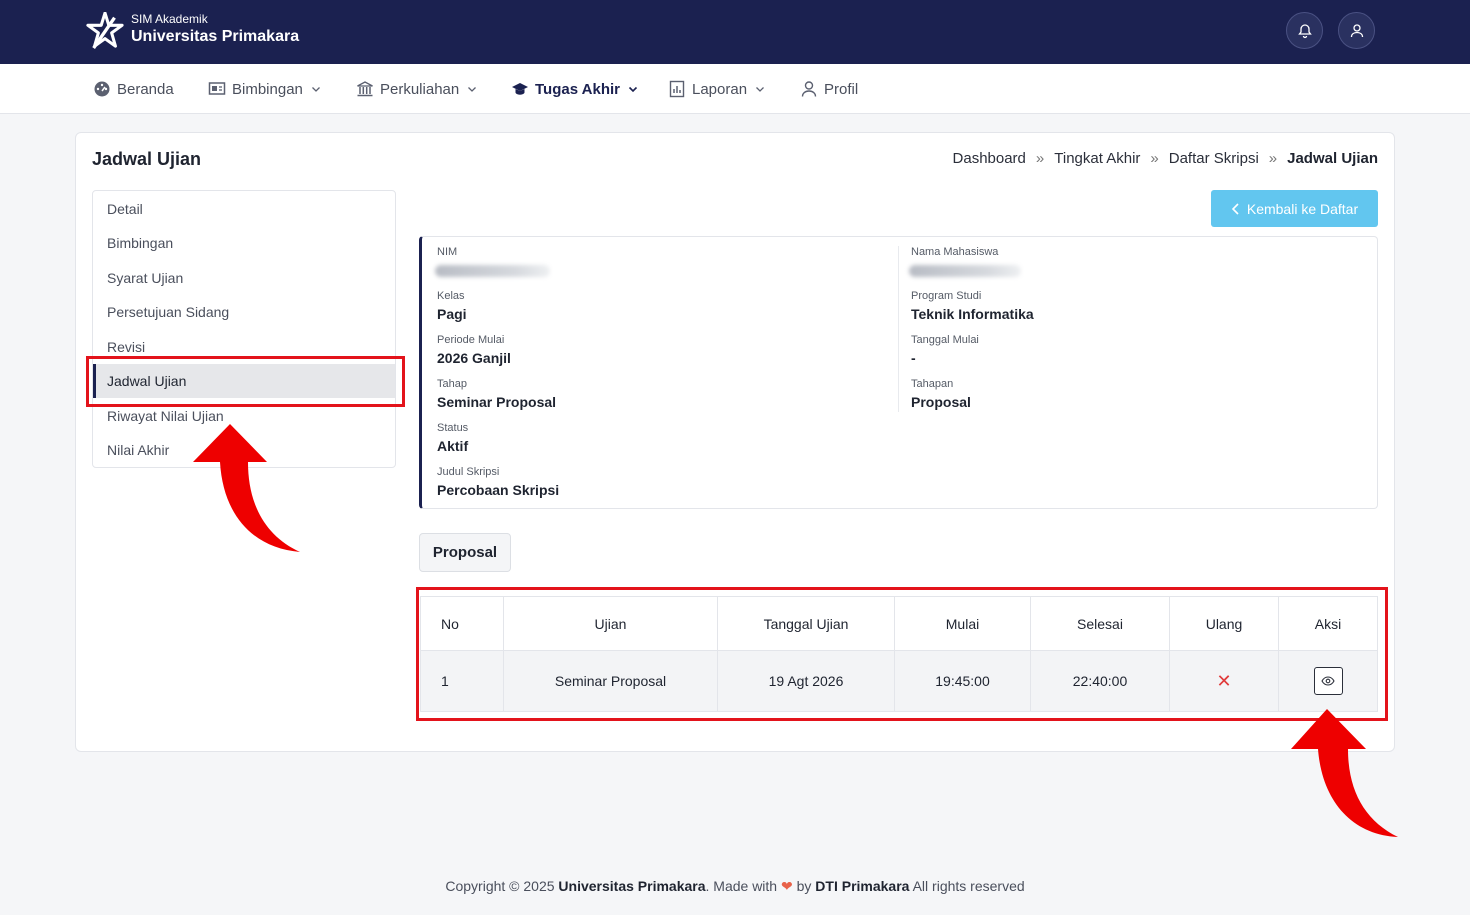 The width and height of the screenshot is (1470, 915). What do you see at coordinates (102, 89) in the screenshot?
I see `dashboard-icon` at bounding box center [102, 89].